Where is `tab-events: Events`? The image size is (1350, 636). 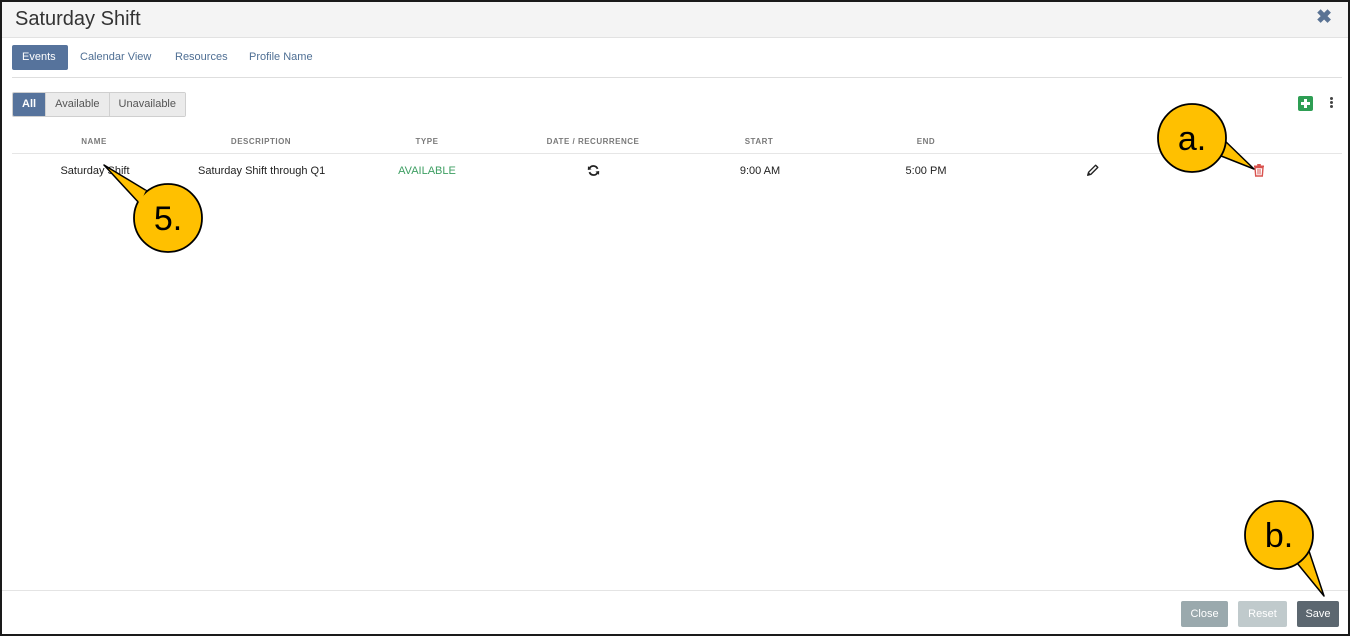 tab-events: Events is located at coordinates (40, 57).